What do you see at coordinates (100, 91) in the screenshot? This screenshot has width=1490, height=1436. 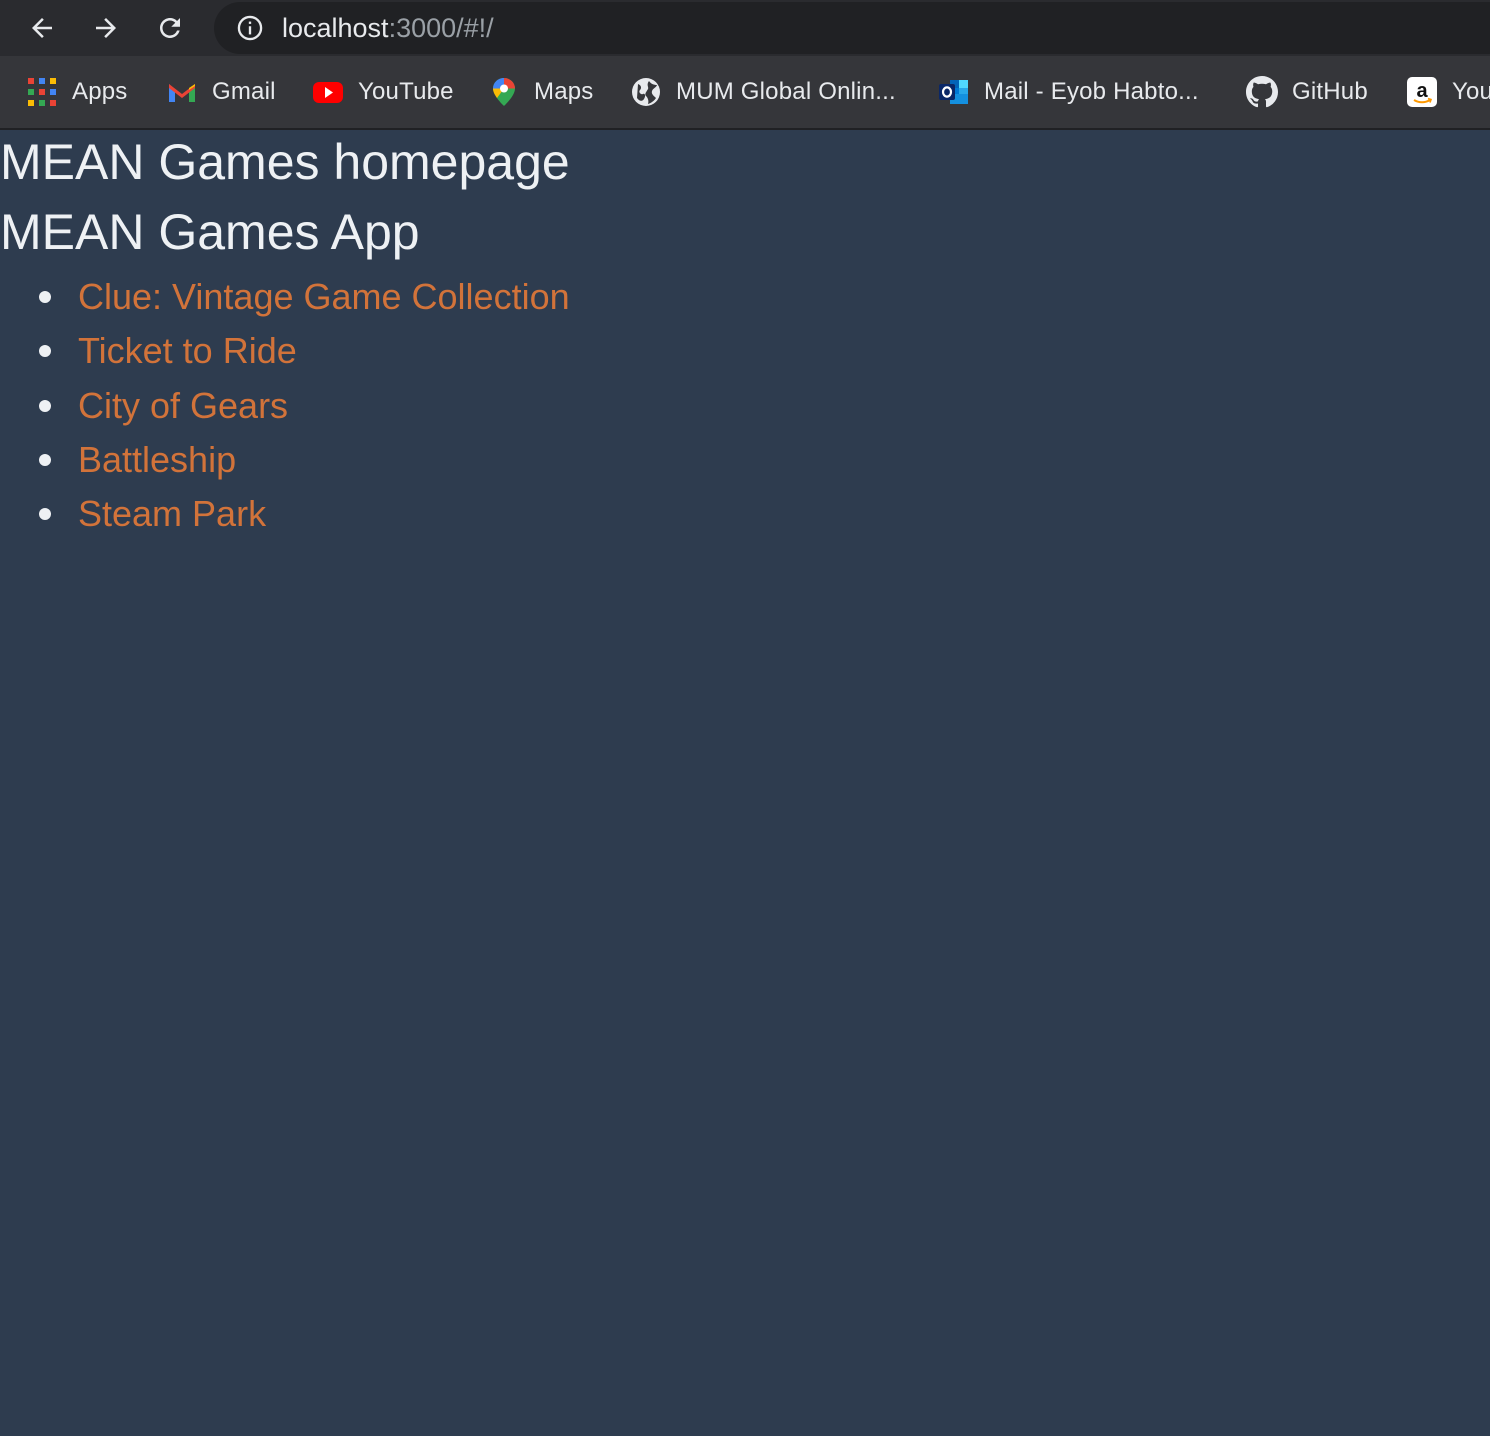 I see `bookmark-label: Apps` at bounding box center [100, 91].